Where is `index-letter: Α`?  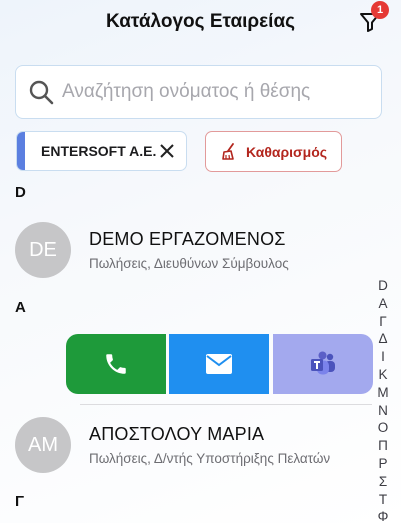 index-letter: Α is located at coordinates (382, 304).